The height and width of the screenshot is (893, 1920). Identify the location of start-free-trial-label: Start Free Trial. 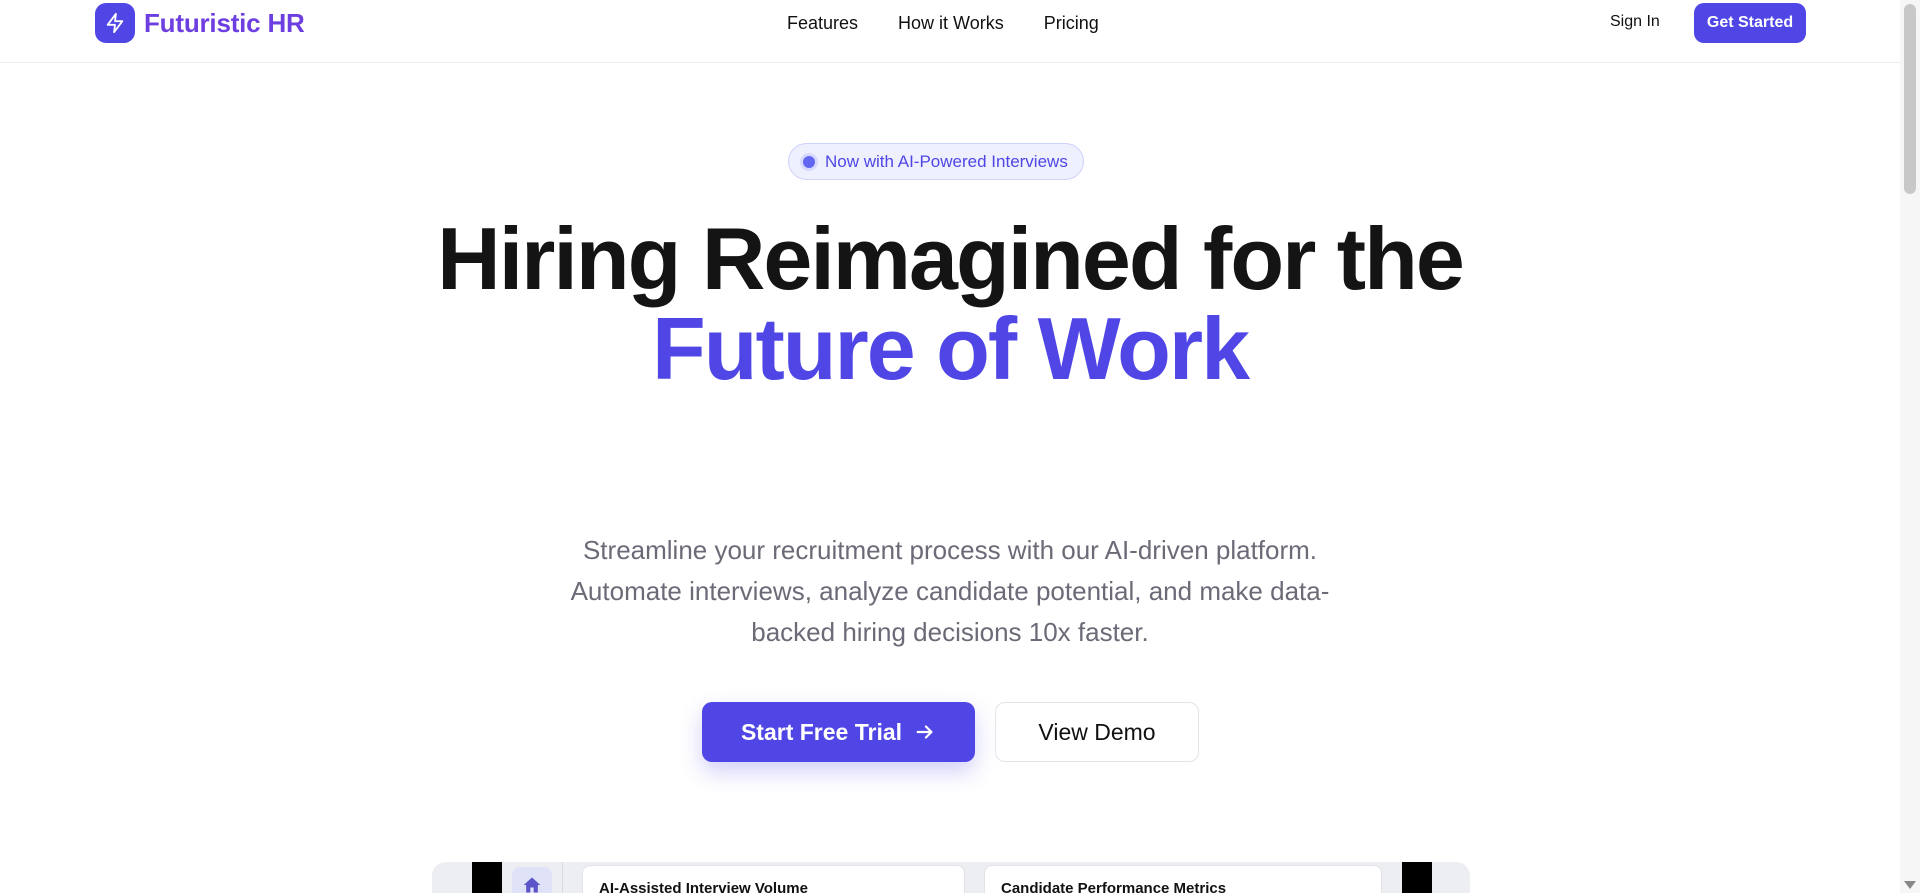
(821, 731).